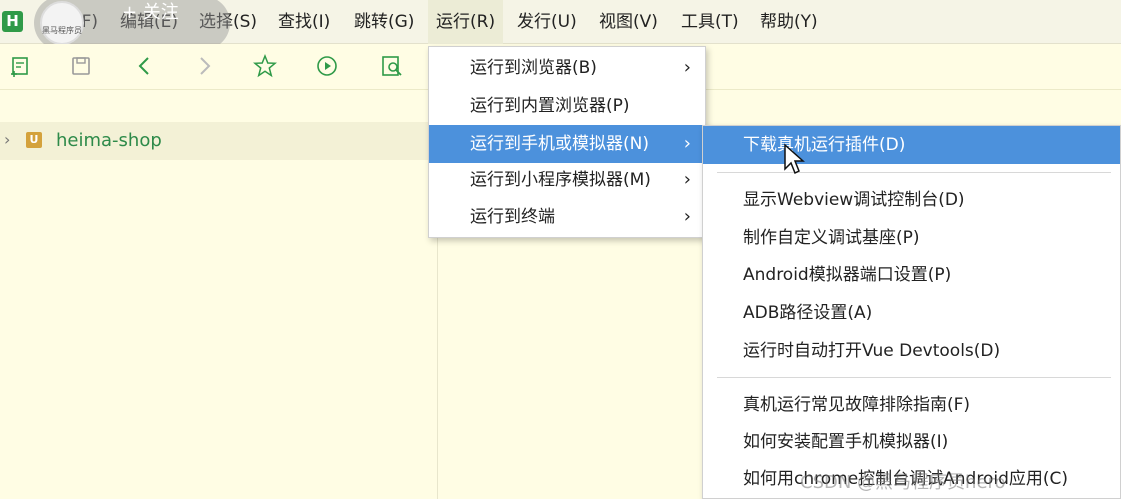  I want to click on menu-item-webview-console: 显示Webview调试控制台(D), so click(911, 200).